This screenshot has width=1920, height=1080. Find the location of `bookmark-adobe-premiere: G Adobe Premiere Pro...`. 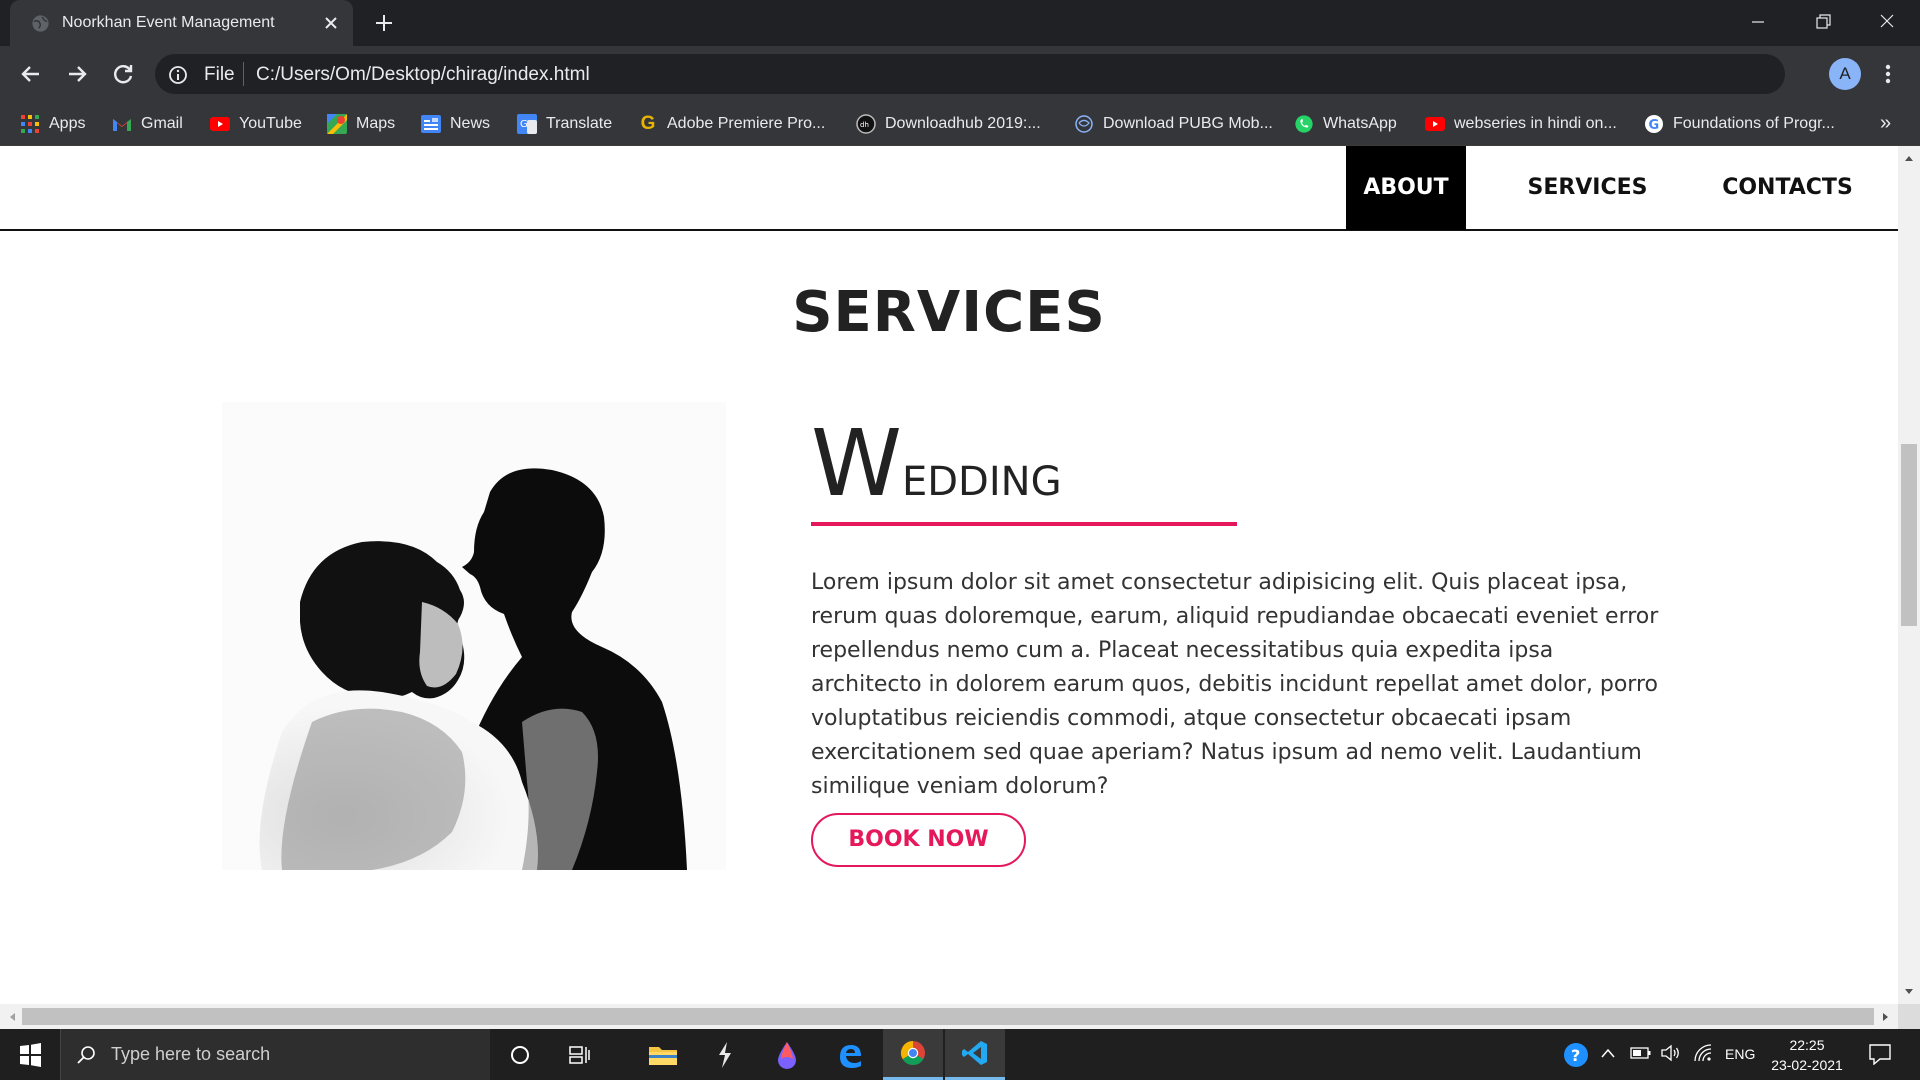

bookmark-adobe-premiere: G Adobe Premiere Pro... is located at coordinates (732, 124).